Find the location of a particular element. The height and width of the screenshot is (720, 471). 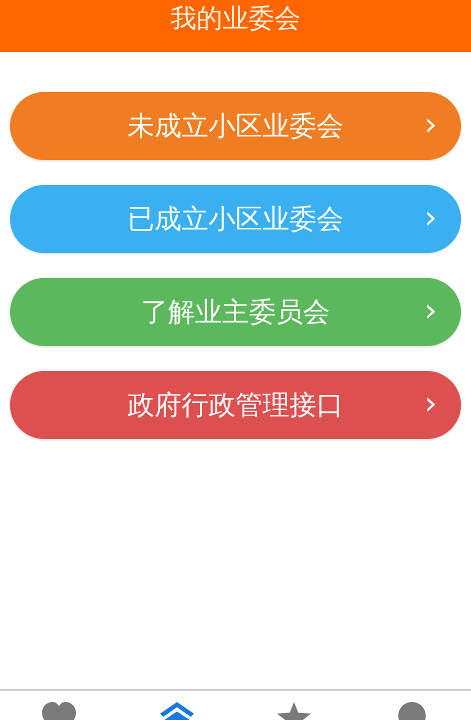

menu-button: 已成立小区业委会 › is located at coordinates (235, 219).